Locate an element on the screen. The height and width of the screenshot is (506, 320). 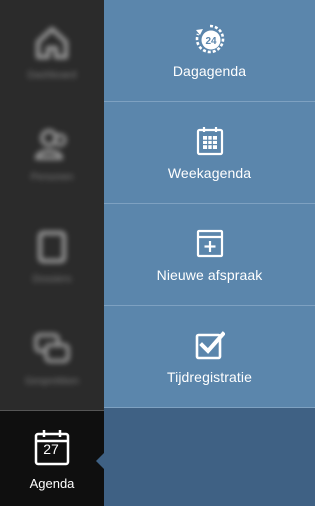
menu-item-tijdregistratie: Tijdregistratie is located at coordinates (209, 357).